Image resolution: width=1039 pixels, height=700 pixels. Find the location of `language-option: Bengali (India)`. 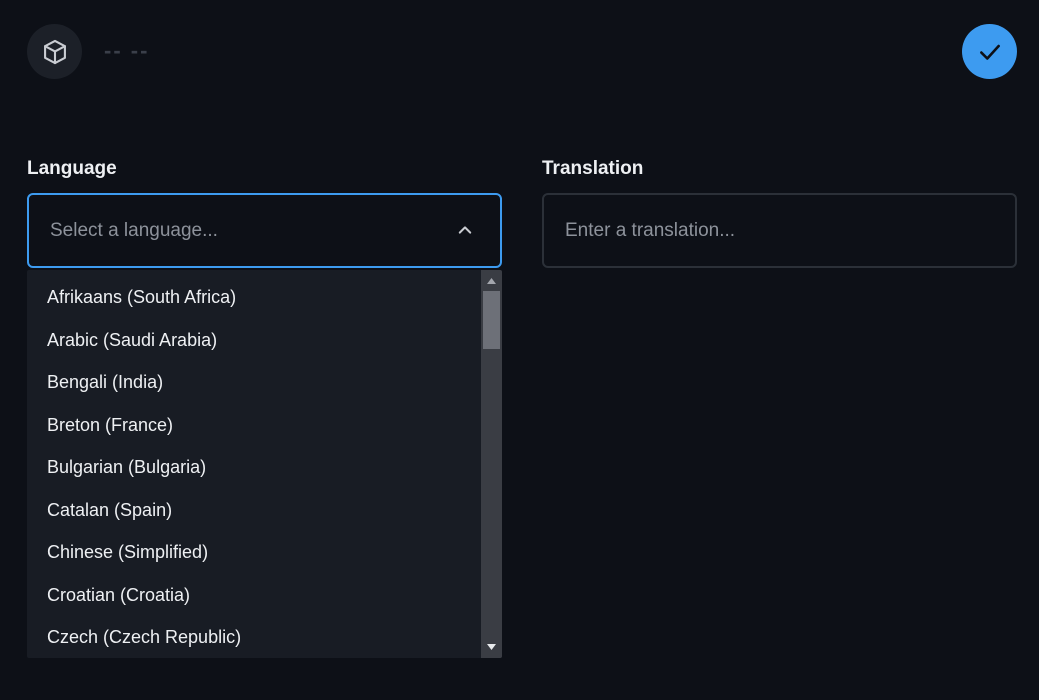

language-option: Bengali (India) is located at coordinates (254, 382).